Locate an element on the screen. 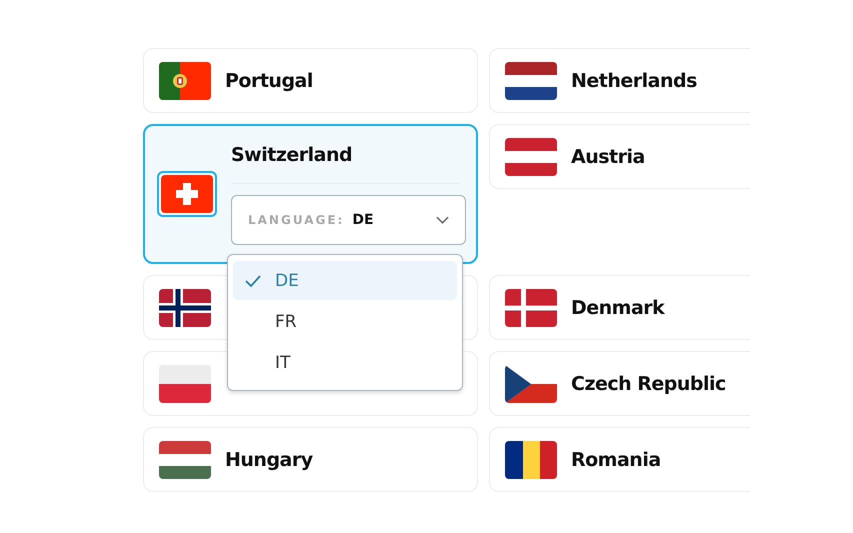  country-card: Portugal is located at coordinates (310, 80).